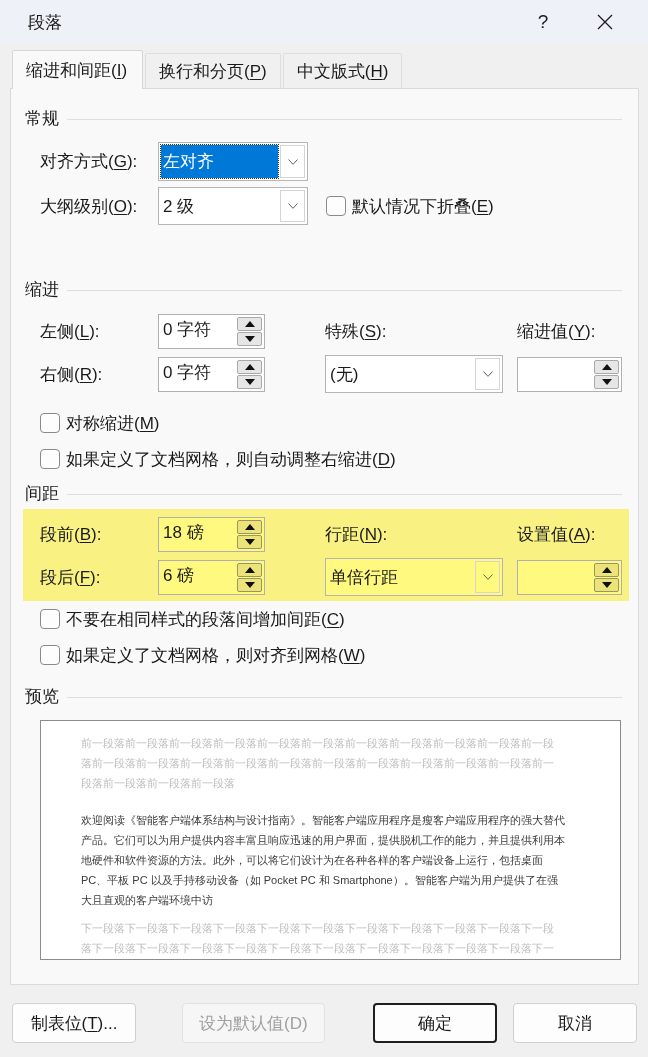  What do you see at coordinates (423, 206) in the screenshot?
I see `checkbox-label: 默认情况下折叠(E)` at bounding box center [423, 206].